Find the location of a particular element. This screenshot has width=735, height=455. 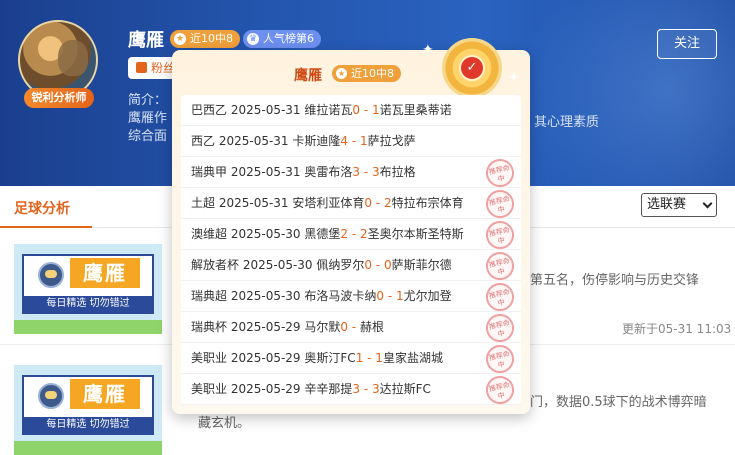

medal-icon: ✓ is located at coordinates (472, 68).